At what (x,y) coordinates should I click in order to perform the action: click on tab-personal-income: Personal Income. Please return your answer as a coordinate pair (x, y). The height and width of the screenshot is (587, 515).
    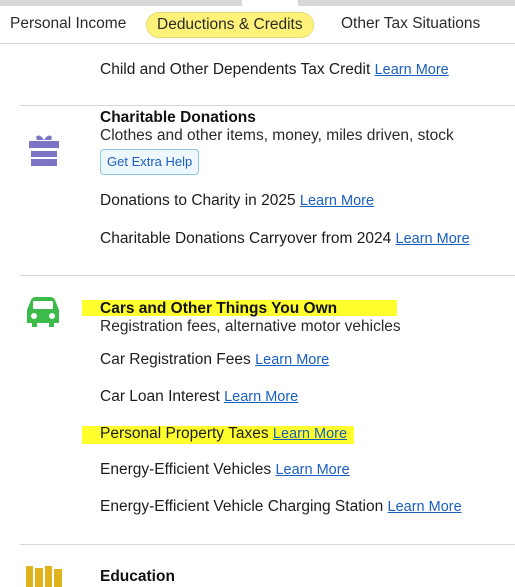
    Looking at the image, I should click on (68, 24).